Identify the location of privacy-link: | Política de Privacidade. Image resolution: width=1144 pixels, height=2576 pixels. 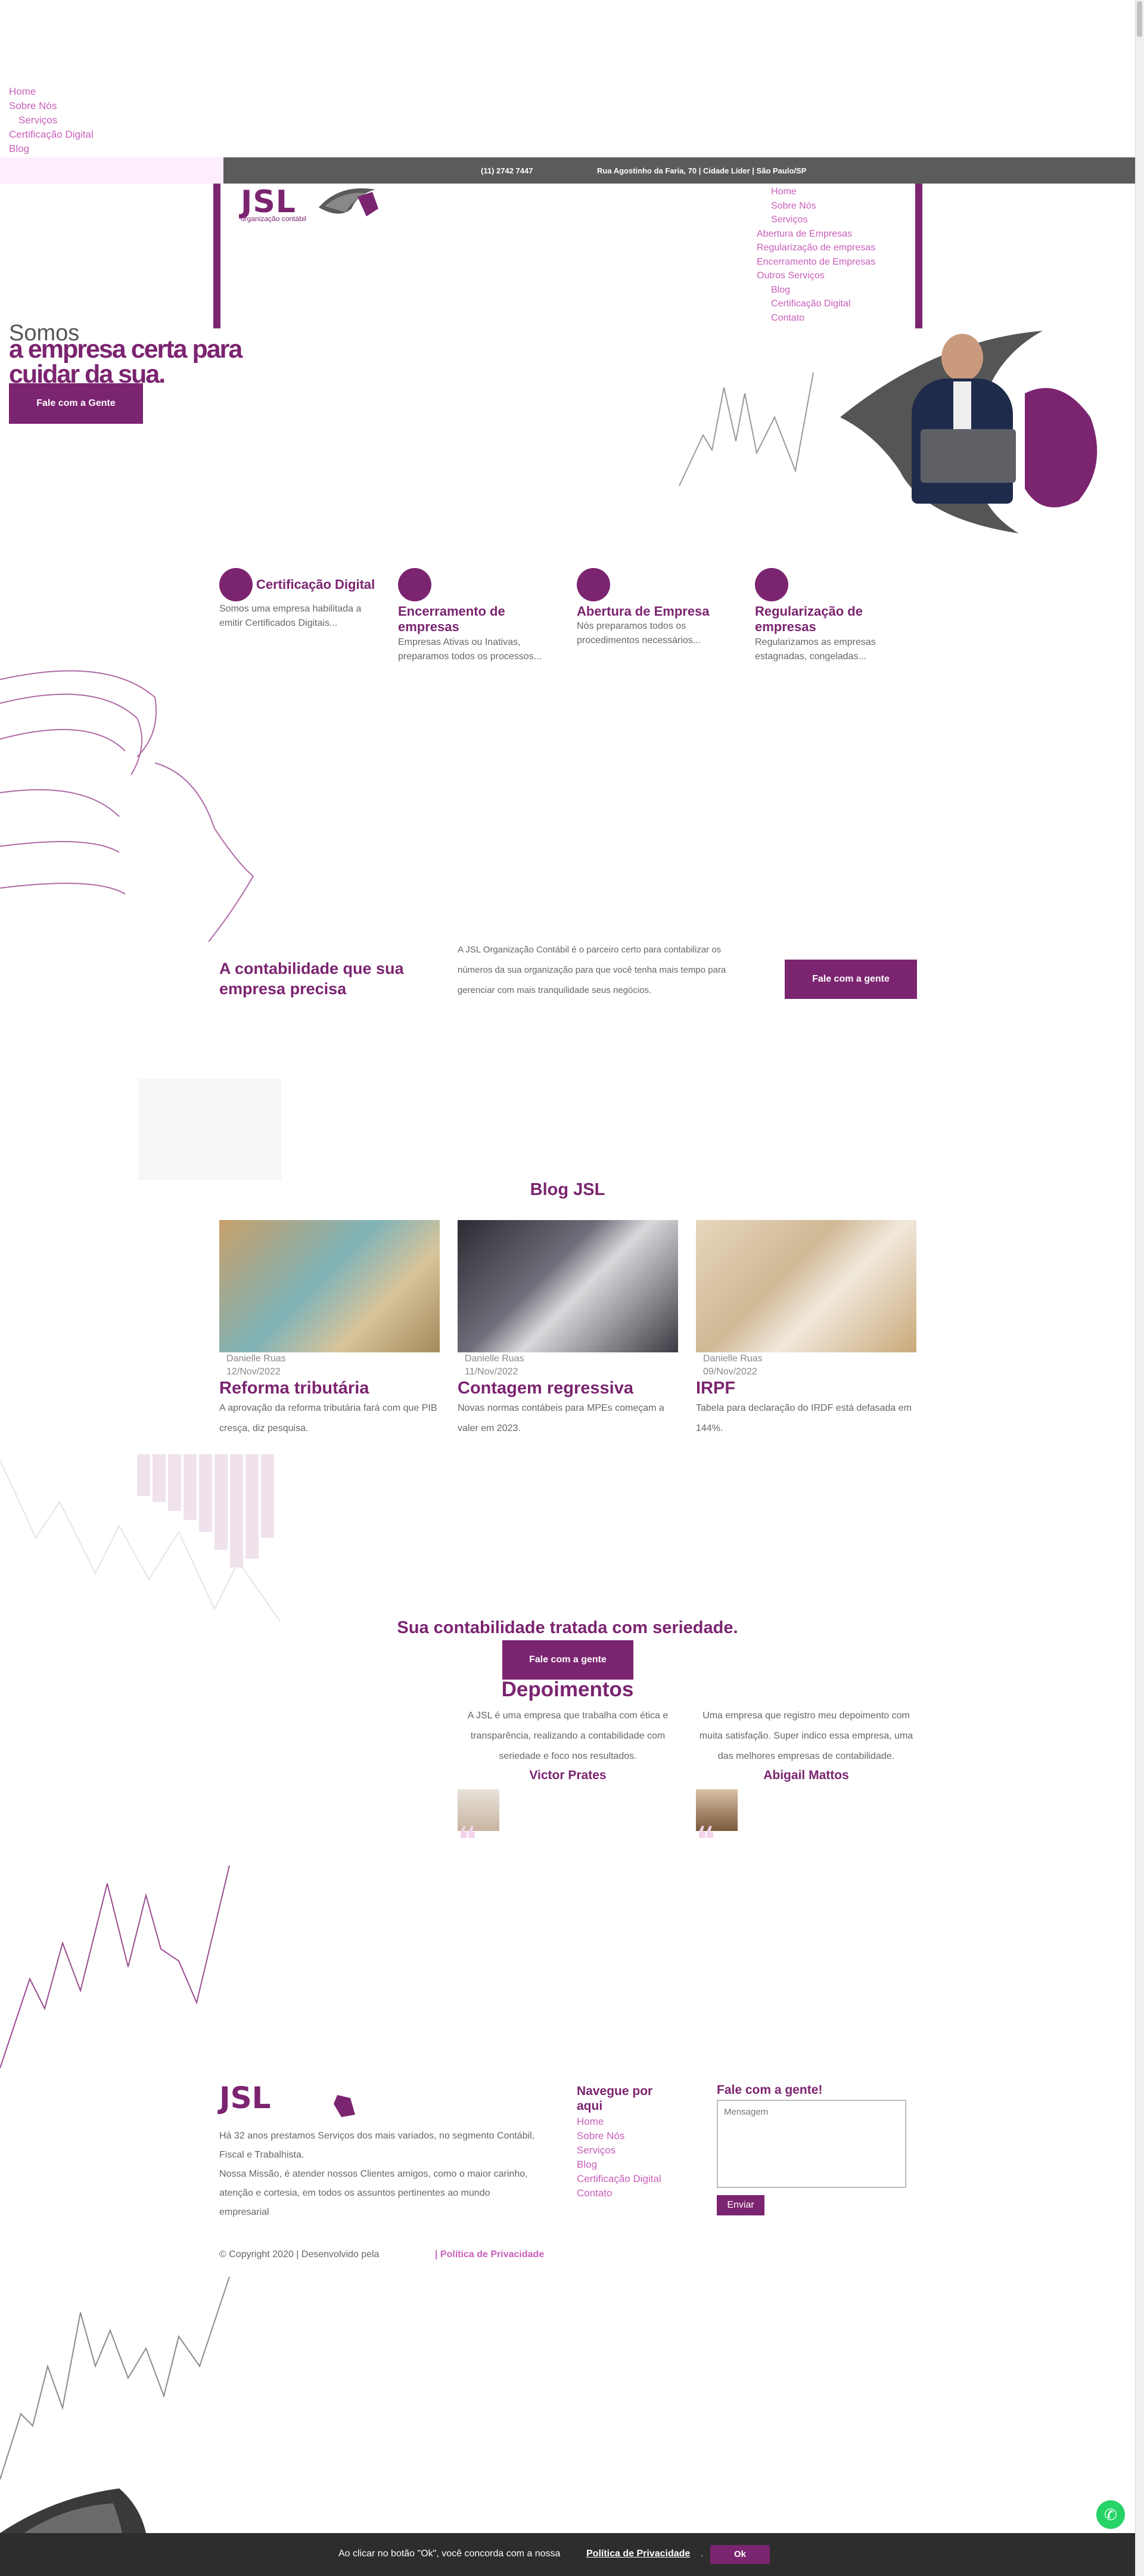
(489, 2255).